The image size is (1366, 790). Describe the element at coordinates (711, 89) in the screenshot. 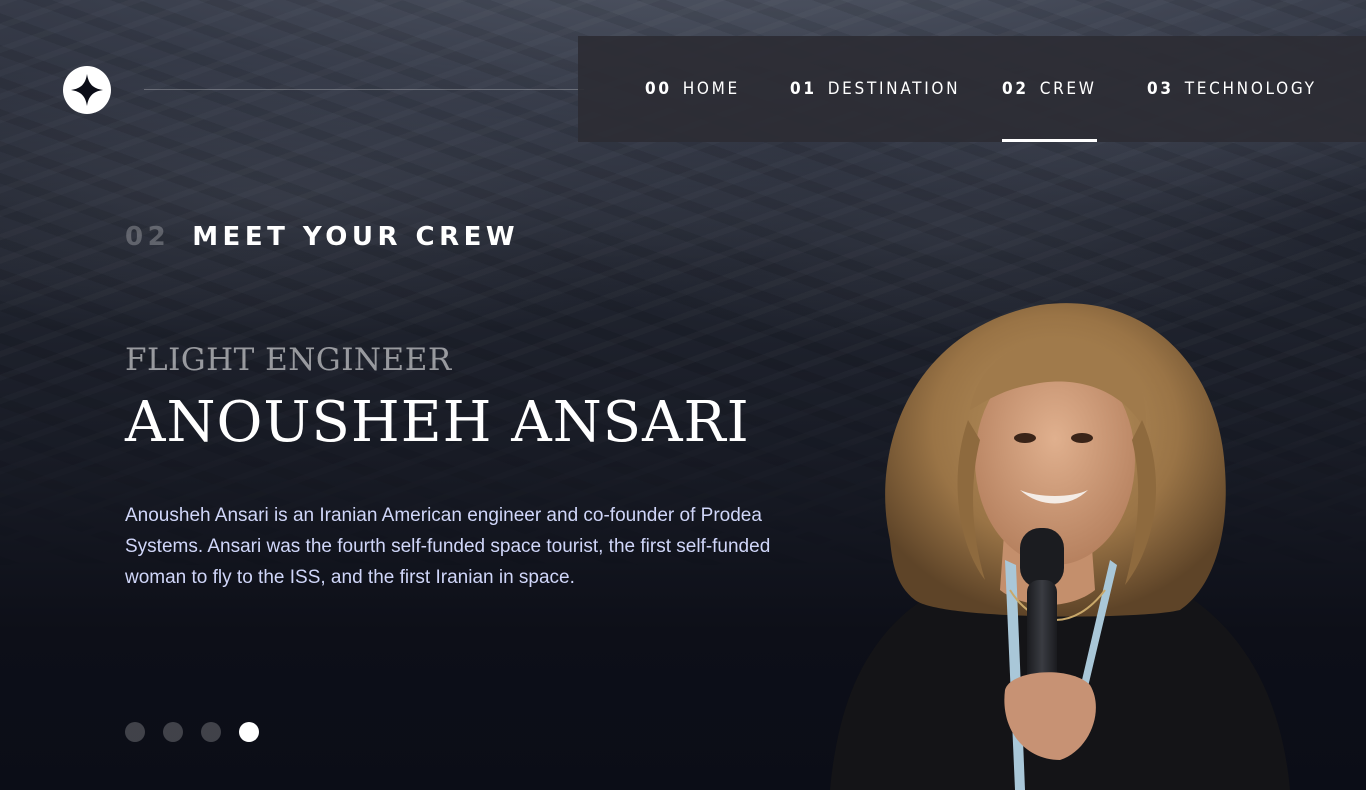

I see `nav-item-label: HOME` at that location.